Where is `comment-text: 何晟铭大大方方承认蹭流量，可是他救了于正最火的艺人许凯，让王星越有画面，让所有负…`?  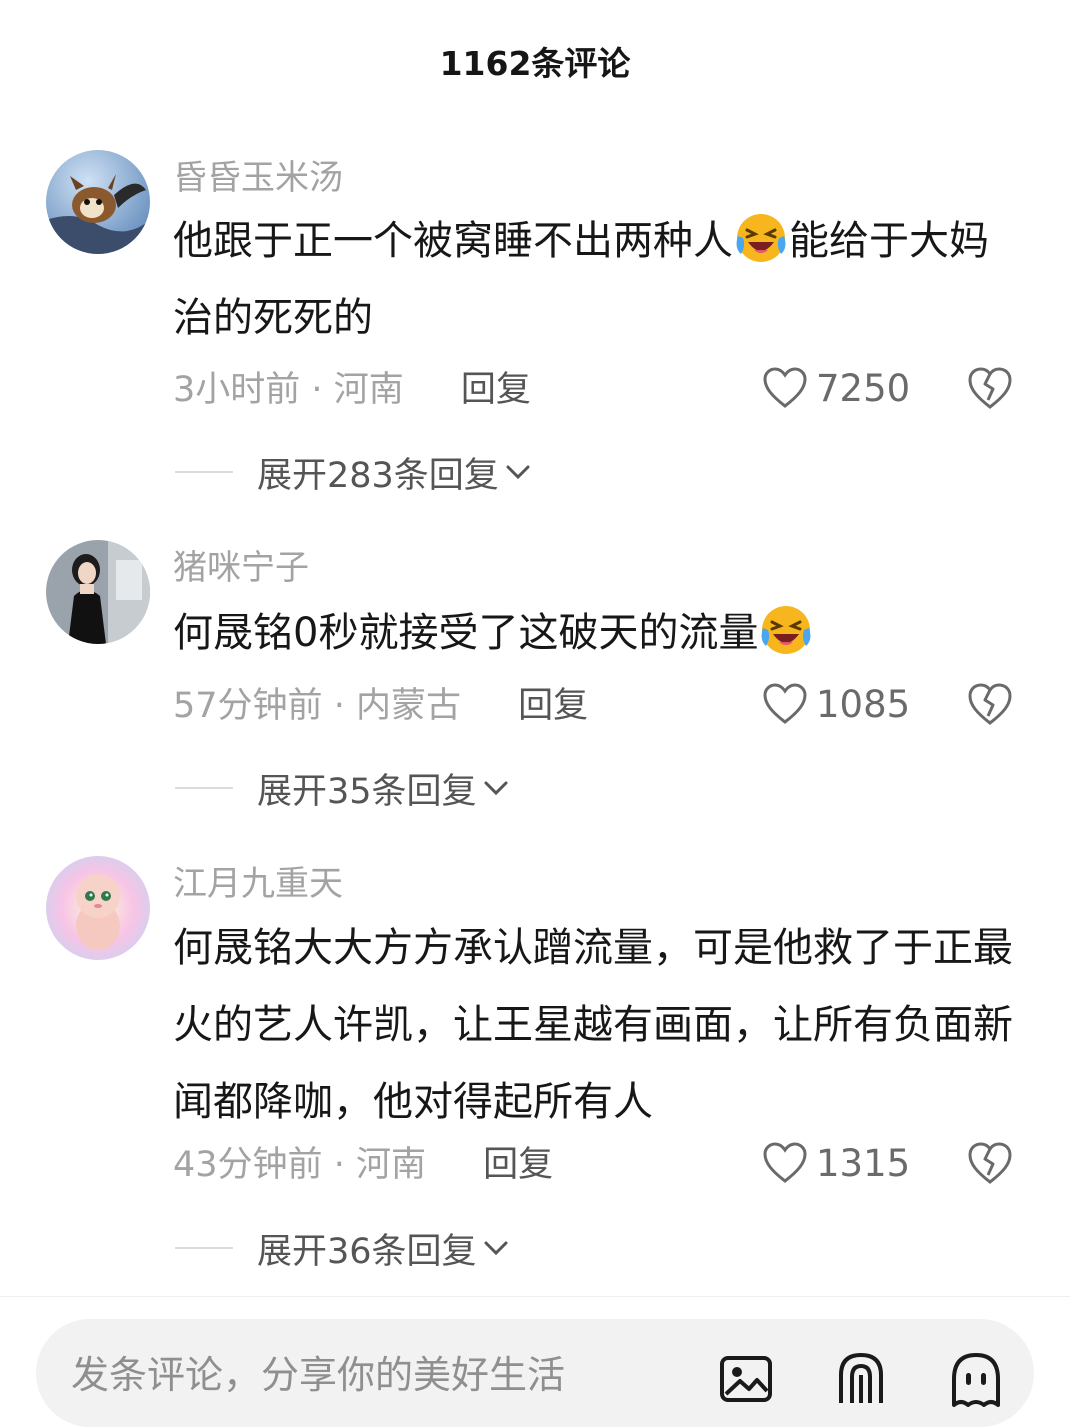
comment-text: 何晟铭大大方方承认蹭流量，可是他救了于正最火的艺人许凯，让王星越有画面，让所有负… is located at coordinates (598, 1025).